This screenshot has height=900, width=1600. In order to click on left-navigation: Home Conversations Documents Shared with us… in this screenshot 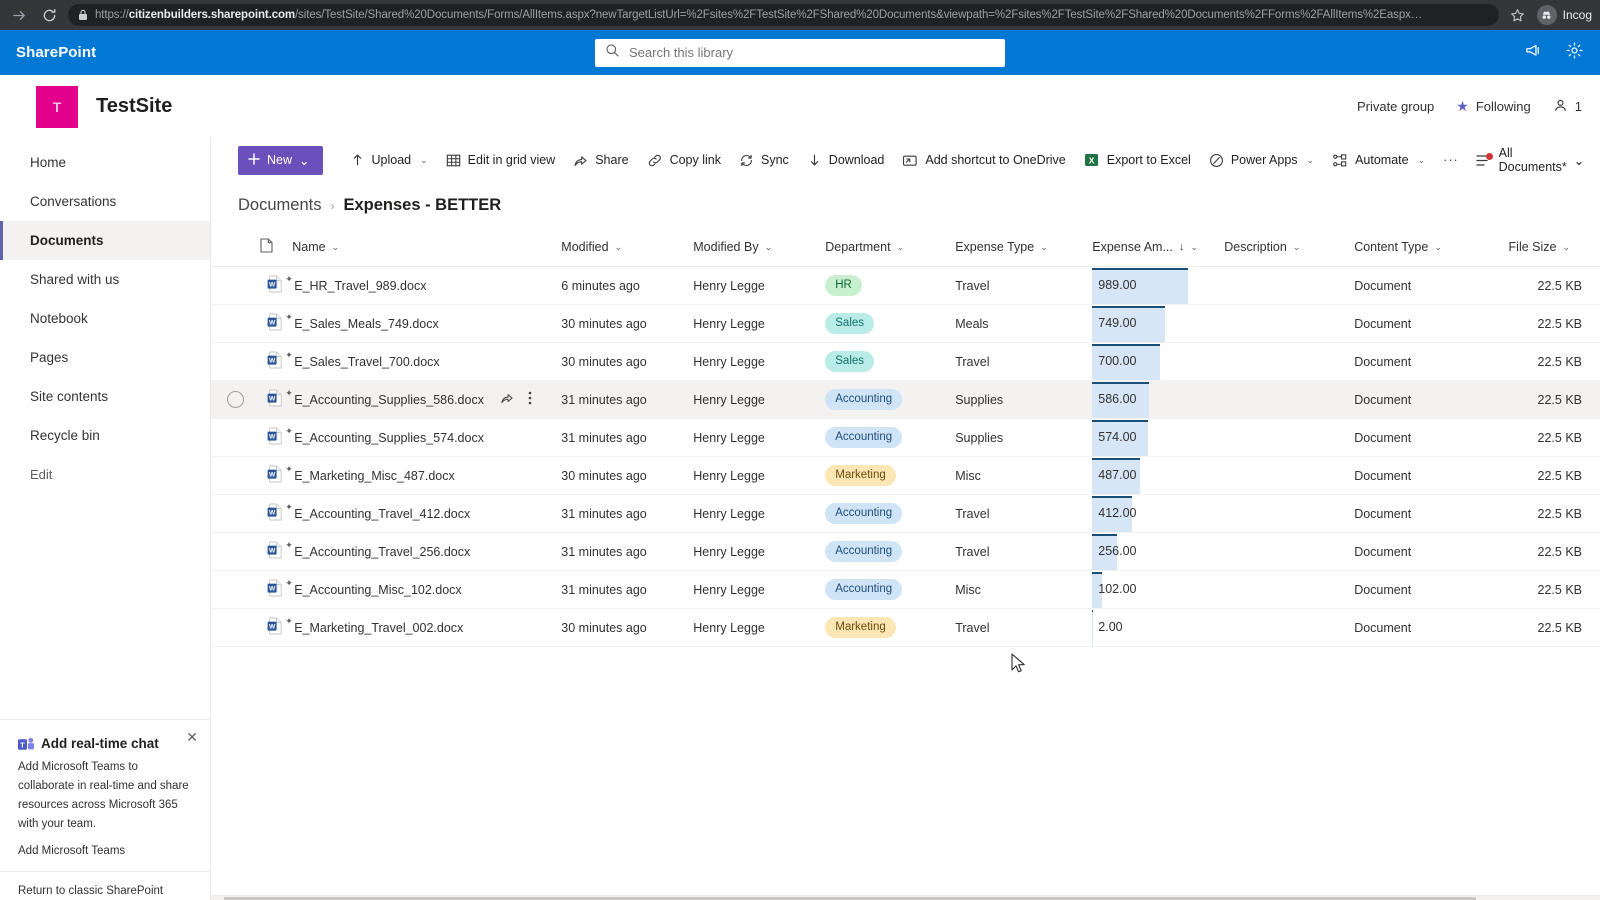, I will do `click(105, 519)`.